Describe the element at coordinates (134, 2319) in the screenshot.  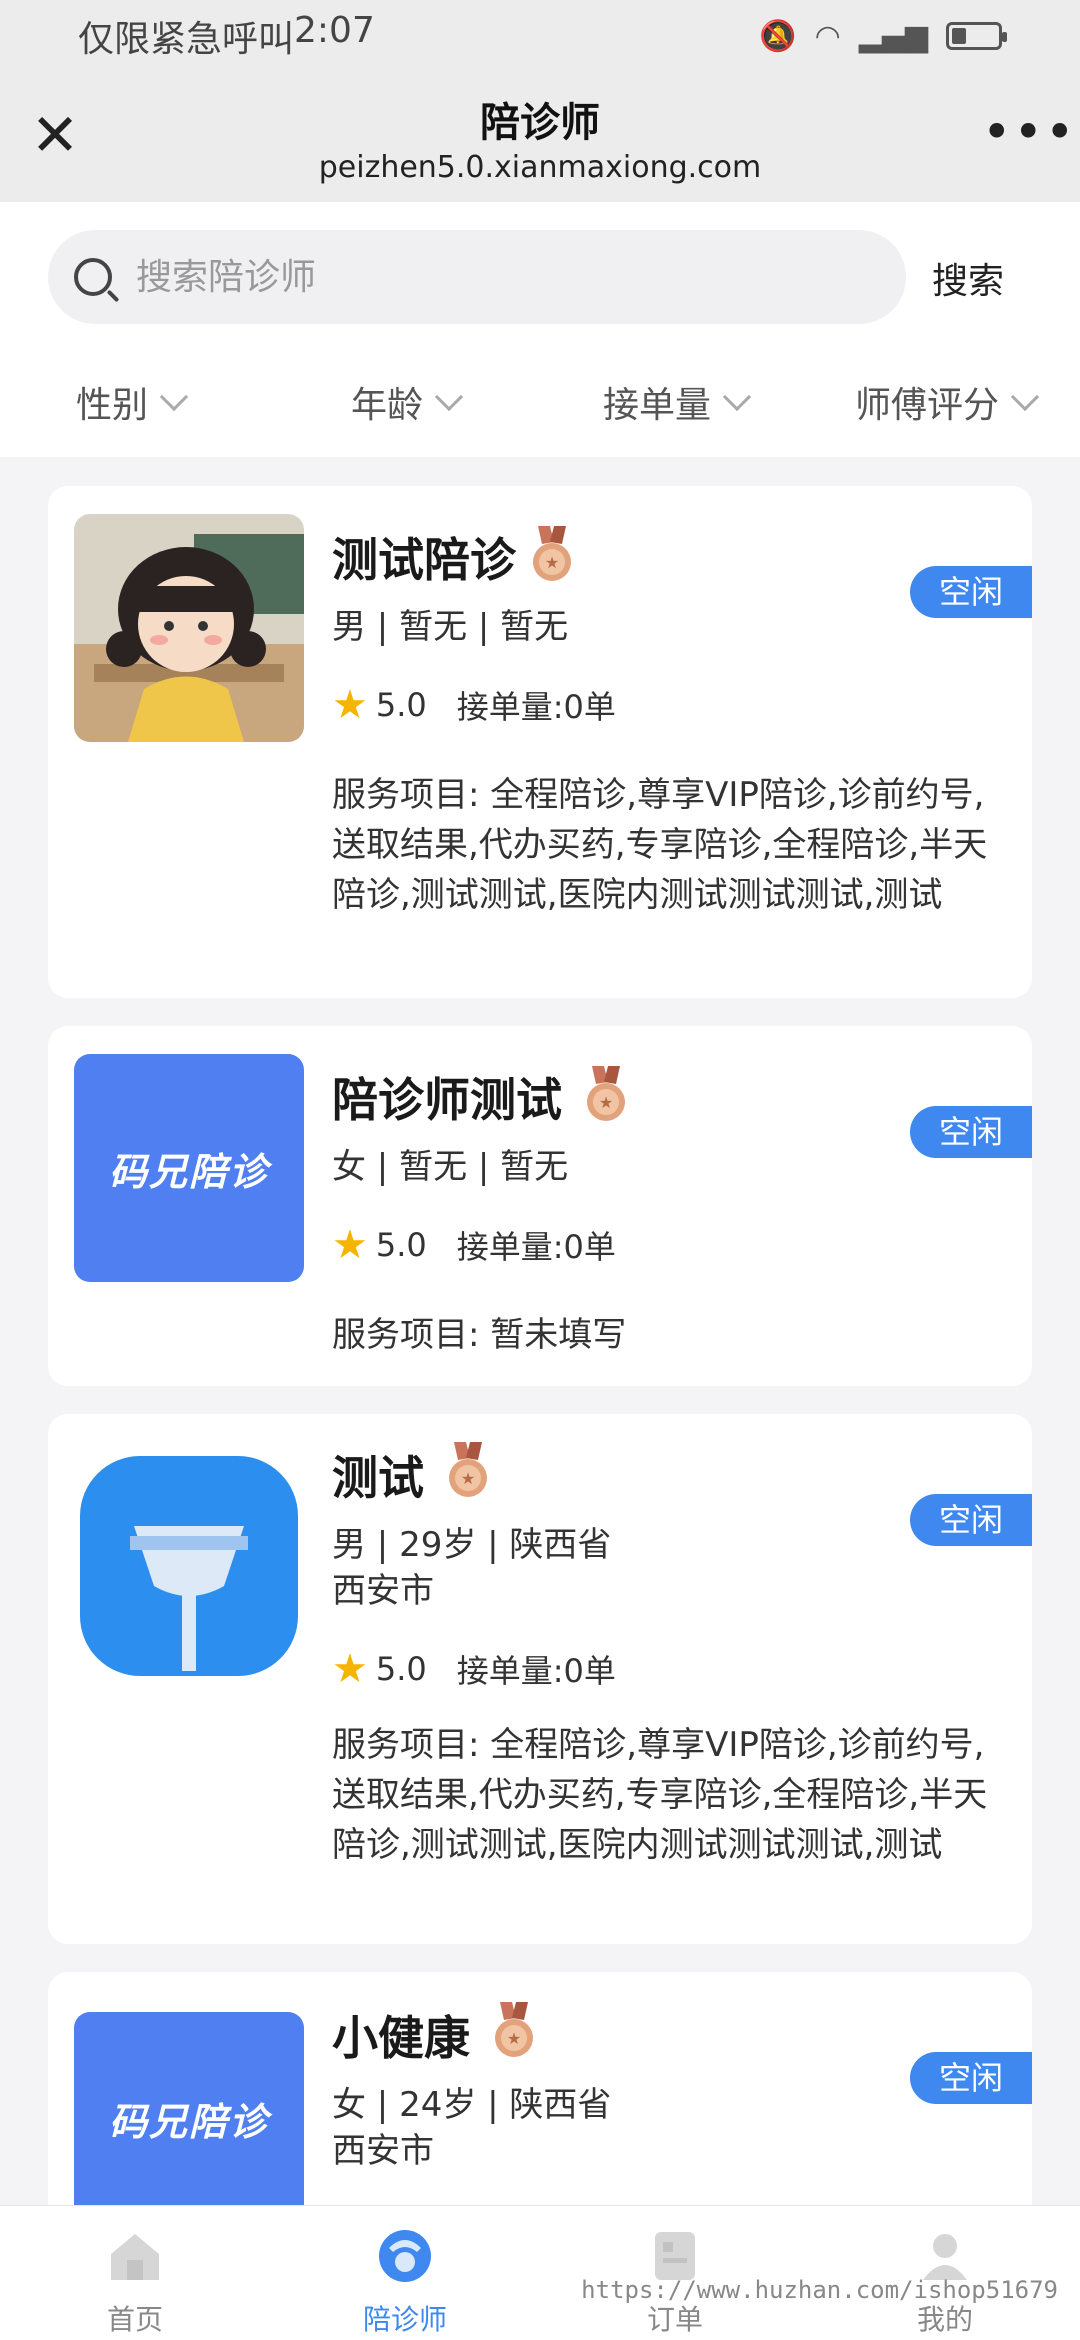
I see `tab-label: 首页` at that location.